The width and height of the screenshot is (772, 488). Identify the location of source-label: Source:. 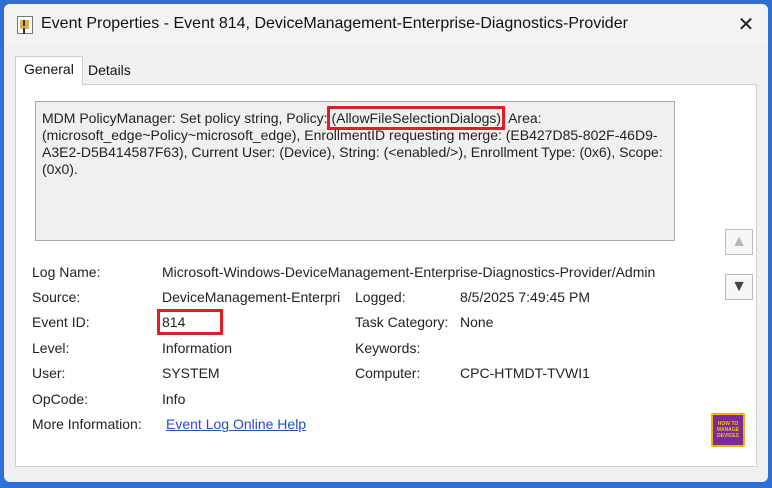
(56, 297).